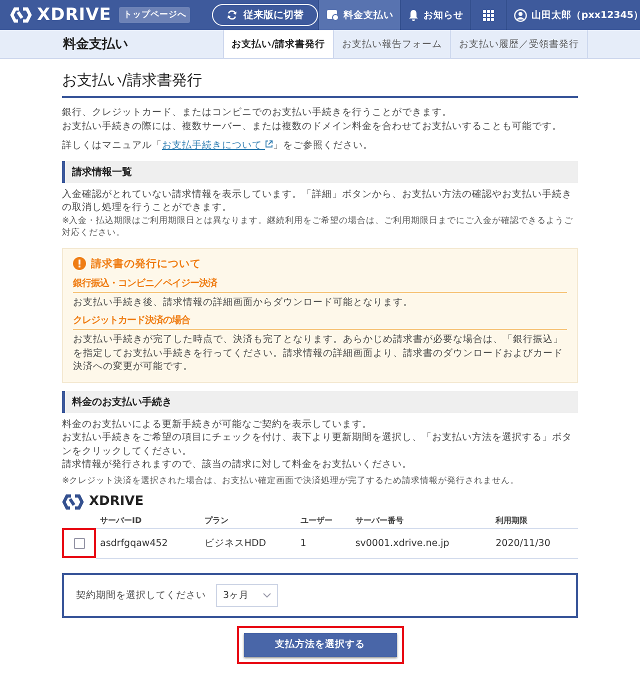 Image resolution: width=640 pixels, height=700 pixels. Describe the element at coordinates (116, 501) in the screenshot. I see `product-logo: XDRIVE` at that location.